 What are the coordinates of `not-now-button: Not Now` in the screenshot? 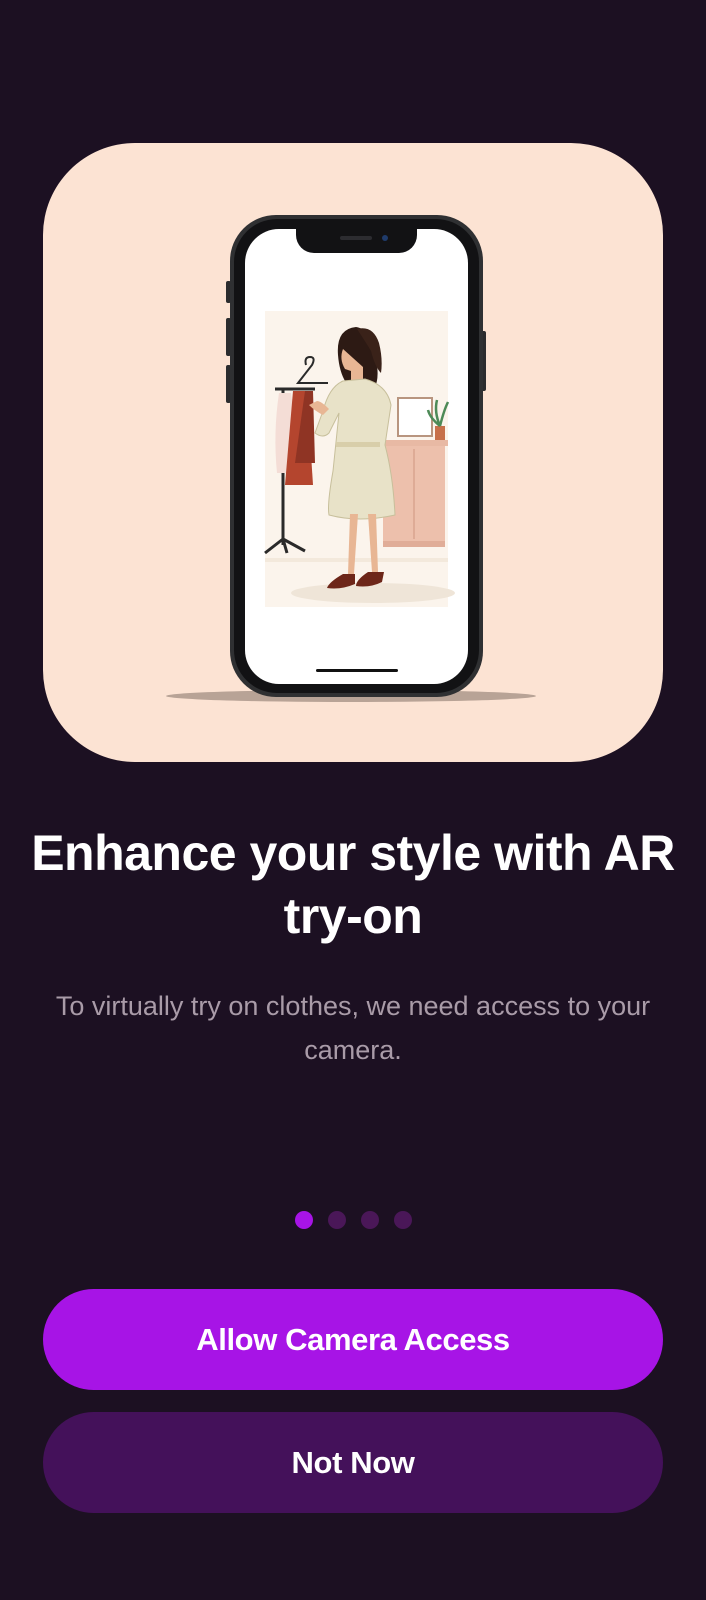 It's located at (353, 1462).